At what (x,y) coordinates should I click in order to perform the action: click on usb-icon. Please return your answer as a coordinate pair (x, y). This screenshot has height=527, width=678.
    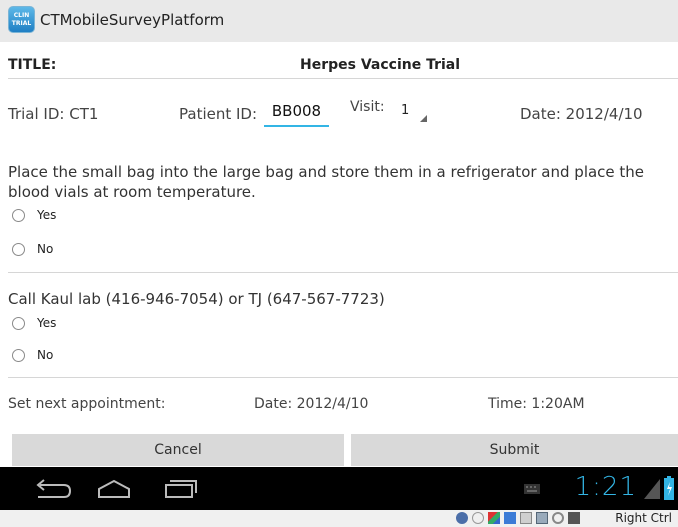
    Looking at the image, I should click on (494, 518).